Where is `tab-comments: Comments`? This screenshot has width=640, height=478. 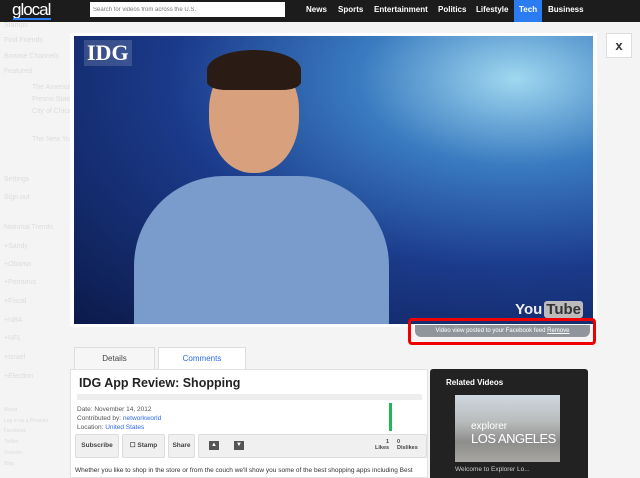 tab-comments: Comments is located at coordinates (202, 358).